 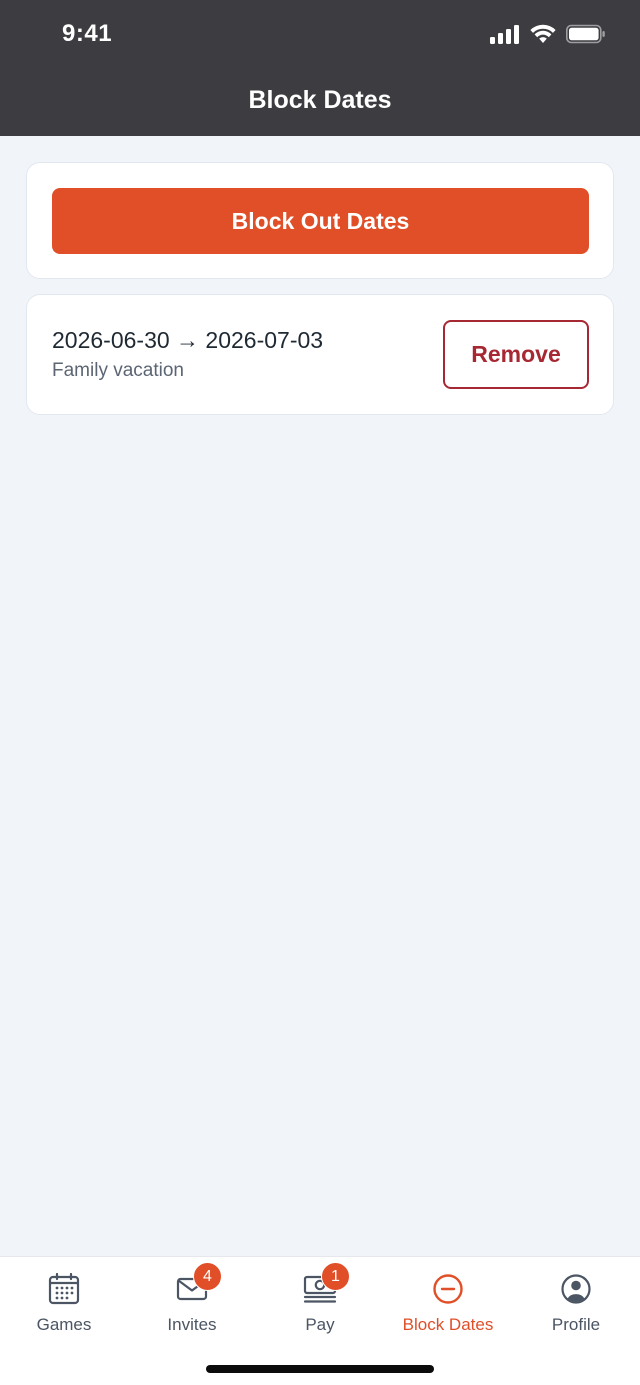 What do you see at coordinates (207, 1276) in the screenshot?
I see `invites-badge: 4` at bounding box center [207, 1276].